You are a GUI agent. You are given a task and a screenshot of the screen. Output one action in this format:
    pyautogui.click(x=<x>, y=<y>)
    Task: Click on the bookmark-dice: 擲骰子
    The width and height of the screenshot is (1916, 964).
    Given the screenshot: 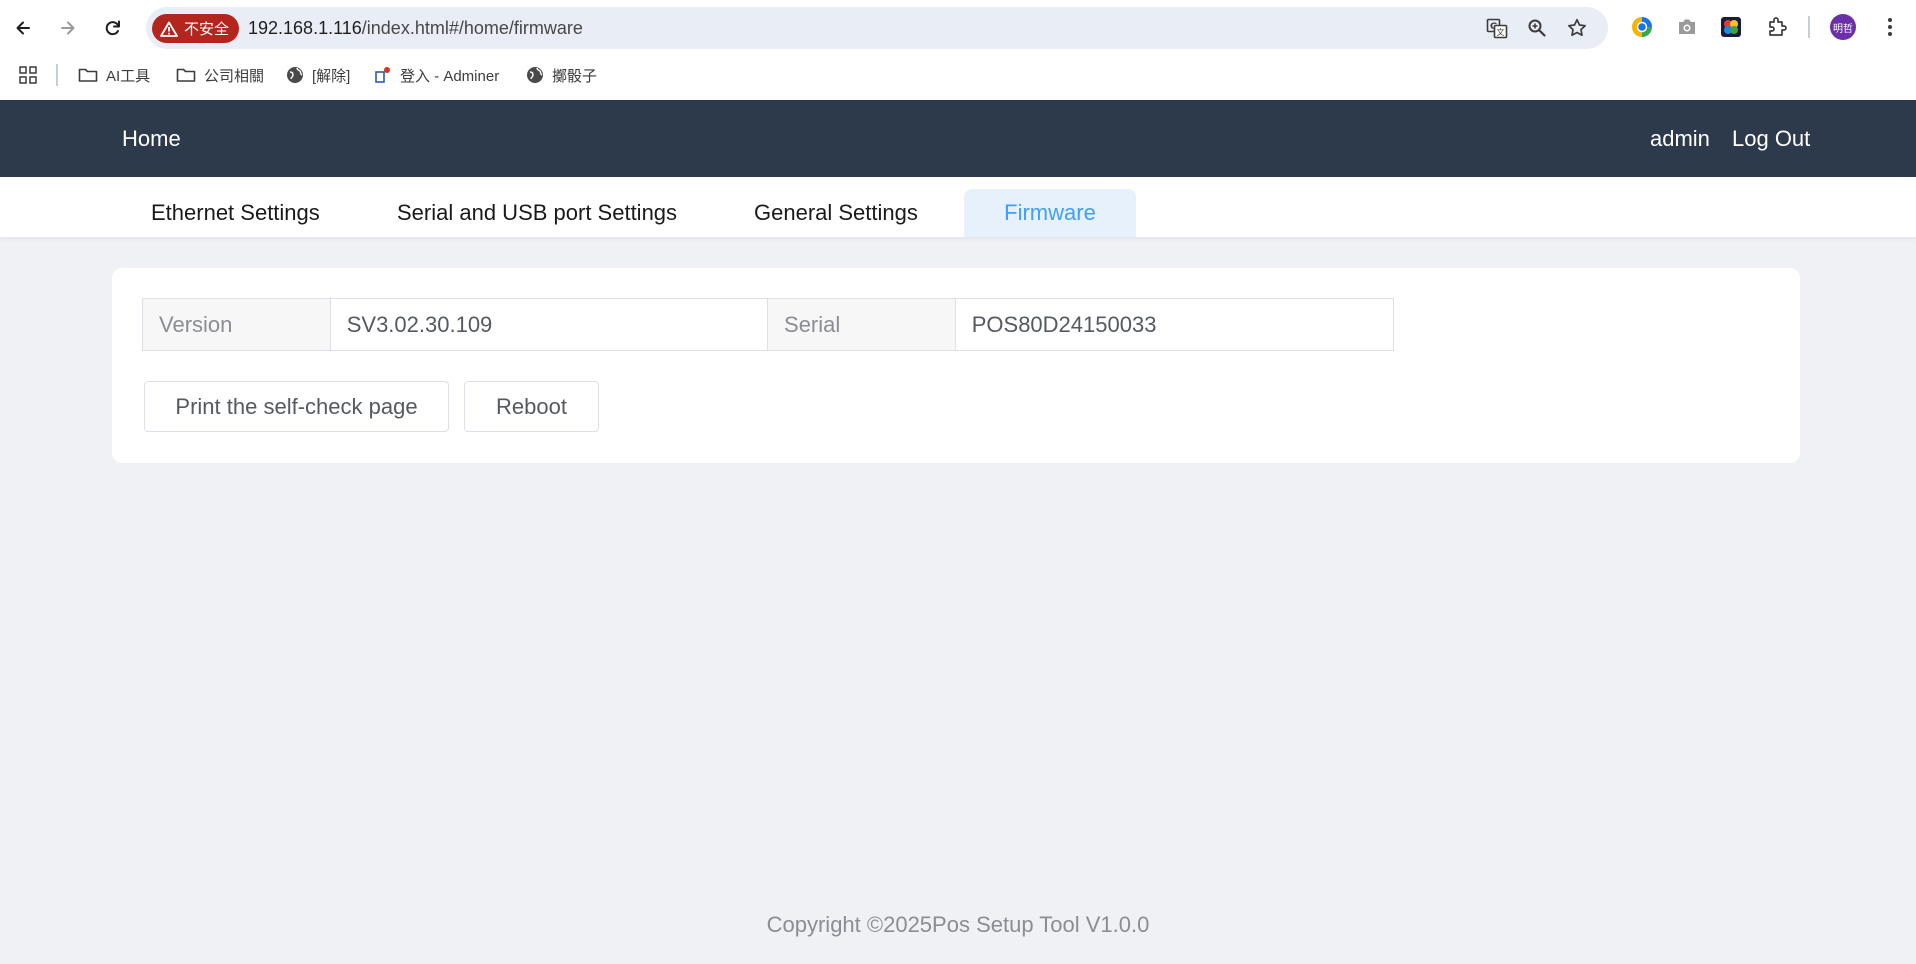 What is the action you would take?
    pyautogui.click(x=561, y=75)
    